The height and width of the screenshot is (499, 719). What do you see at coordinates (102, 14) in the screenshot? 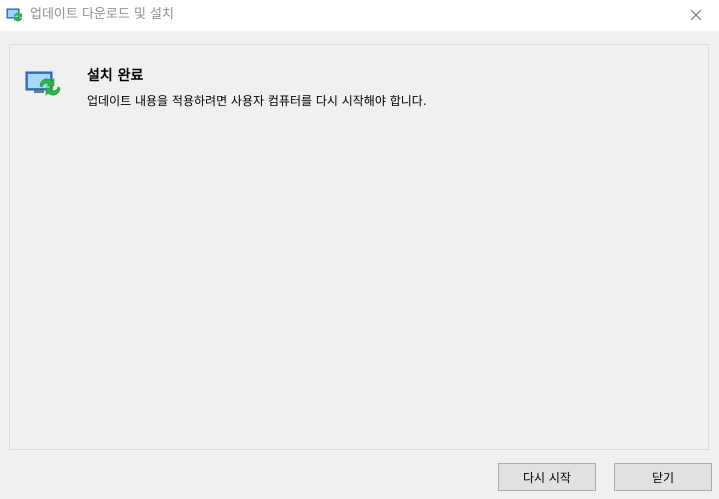
I see `window-title: 업데이트 다운로드 및 설치` at bounding box center [102, 14].